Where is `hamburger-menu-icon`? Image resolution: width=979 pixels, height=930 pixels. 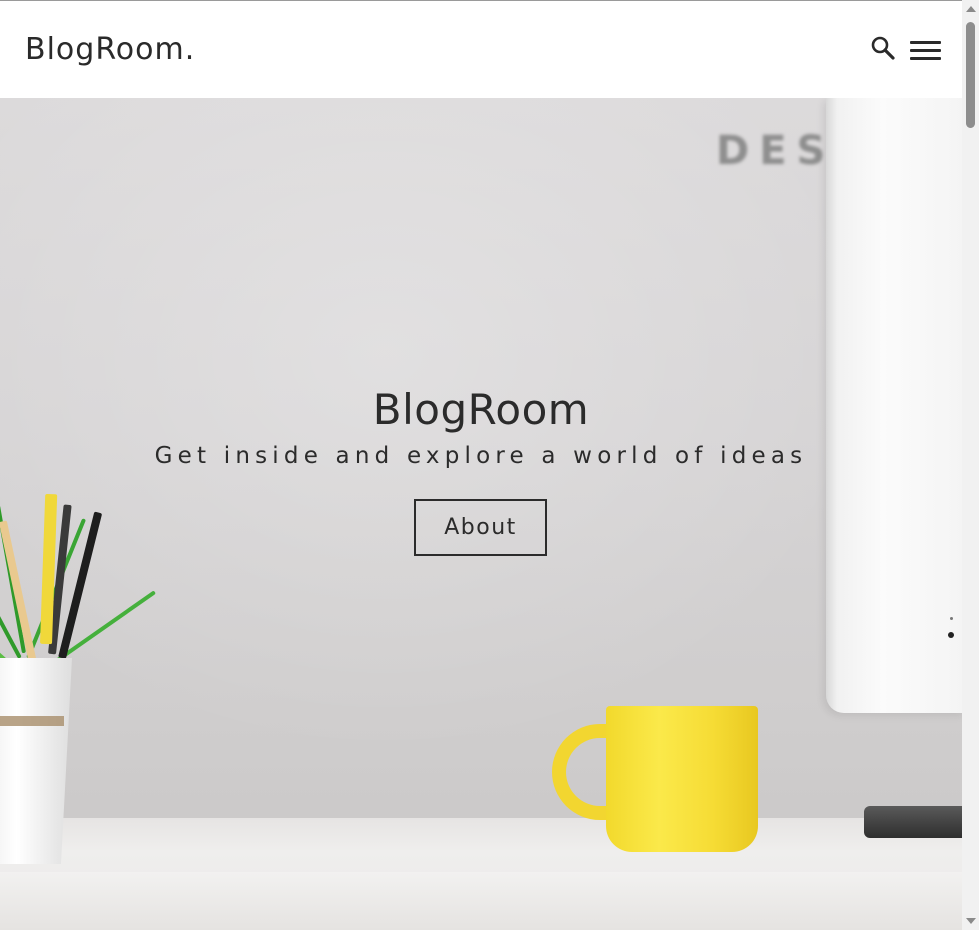 hamburger-menu-icon is located at coordinates (925, 42).